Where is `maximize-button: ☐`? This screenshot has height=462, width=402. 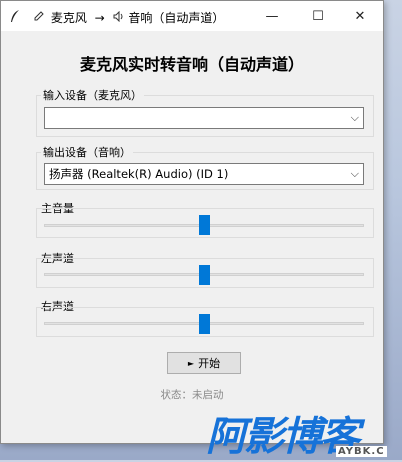
maximize-button: ☐ is located at coordinates (318, 16).